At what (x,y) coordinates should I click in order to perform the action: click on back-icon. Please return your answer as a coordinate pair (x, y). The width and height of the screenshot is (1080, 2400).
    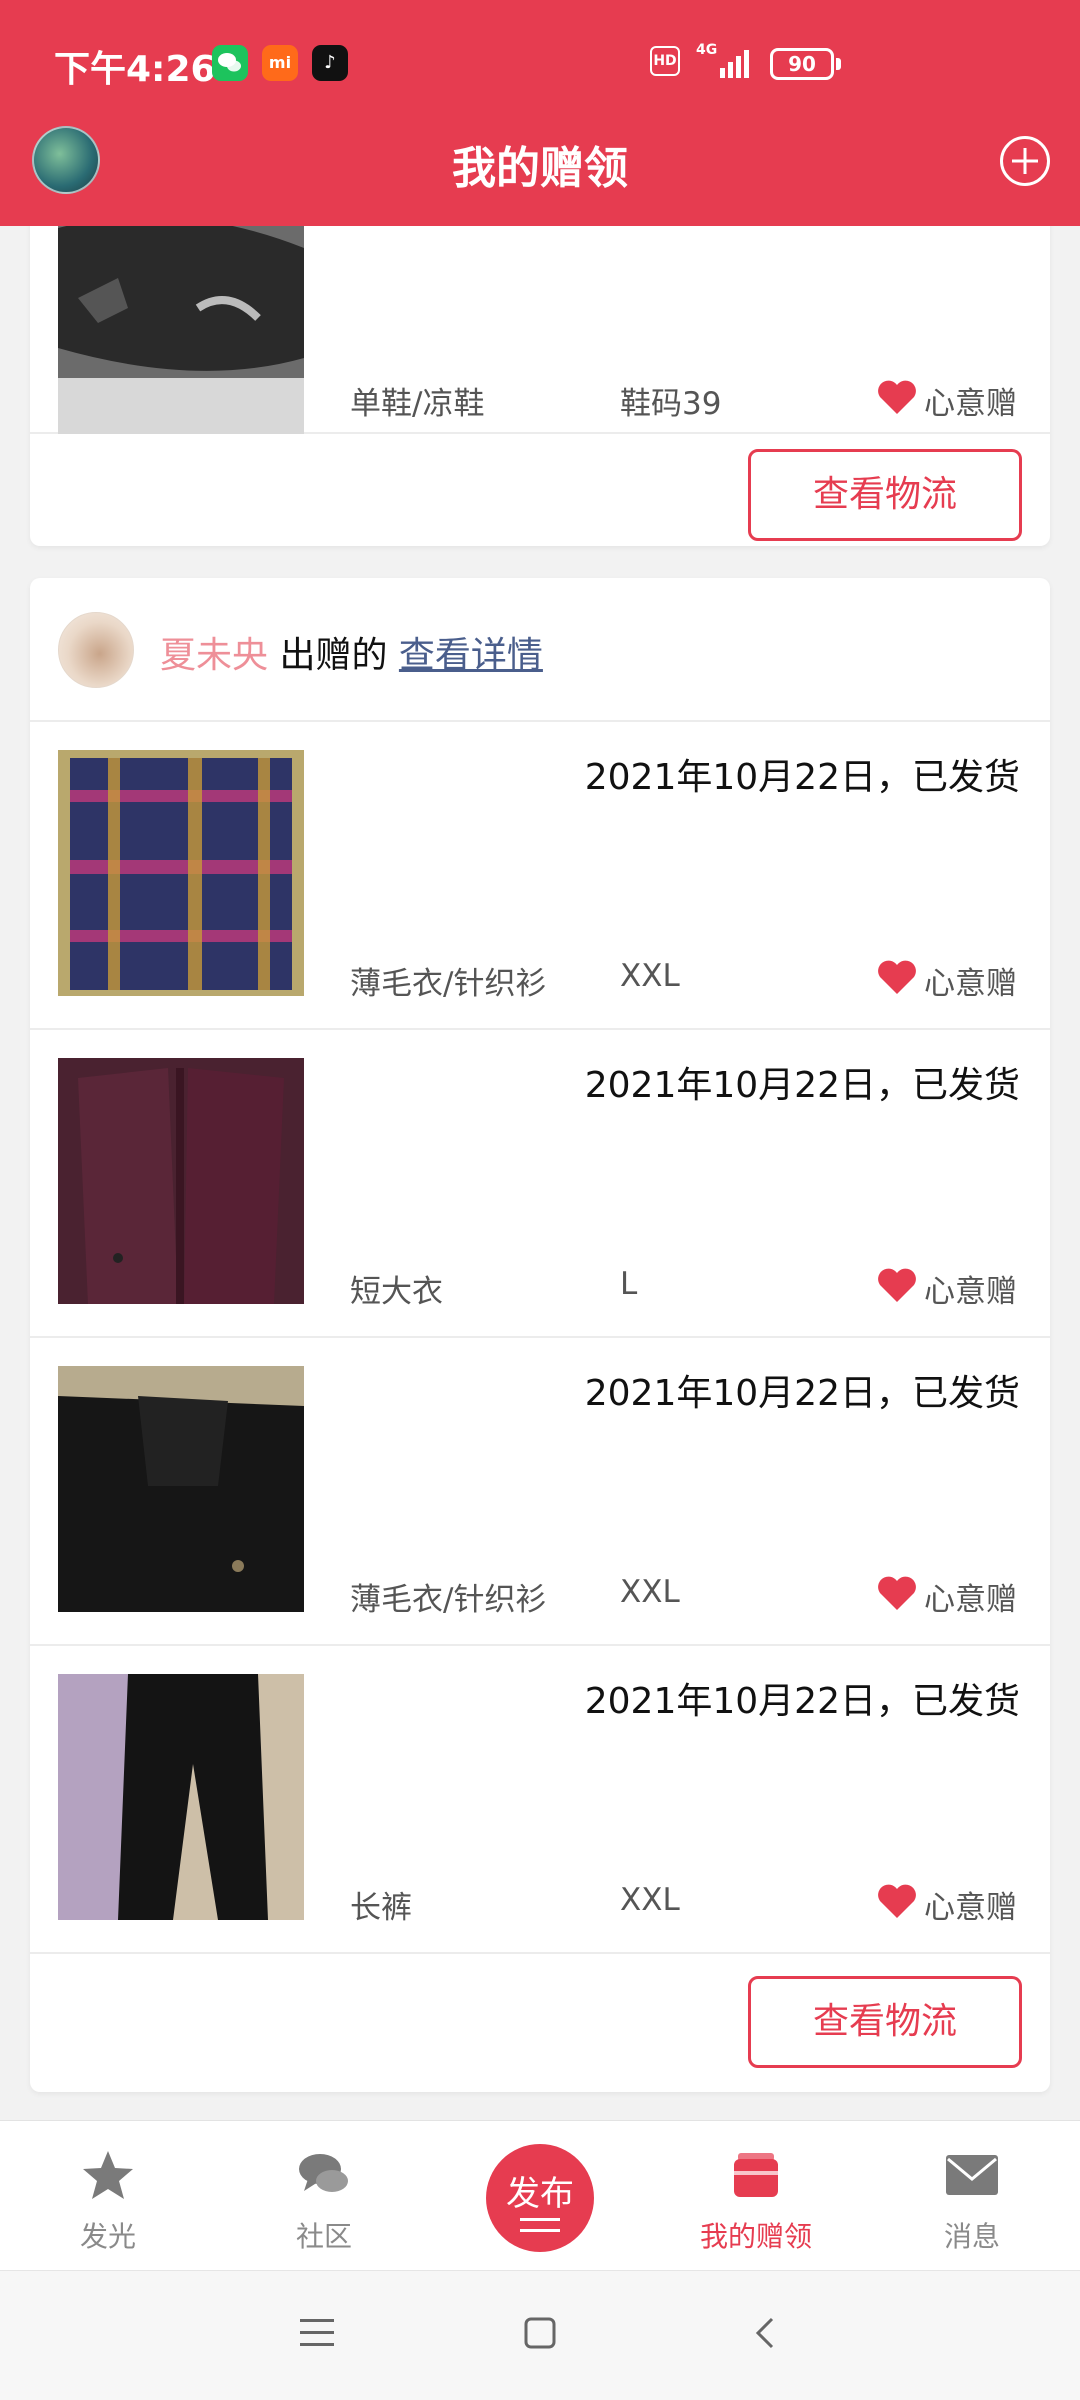
    Looking at the image, I should click on (766, 2333).